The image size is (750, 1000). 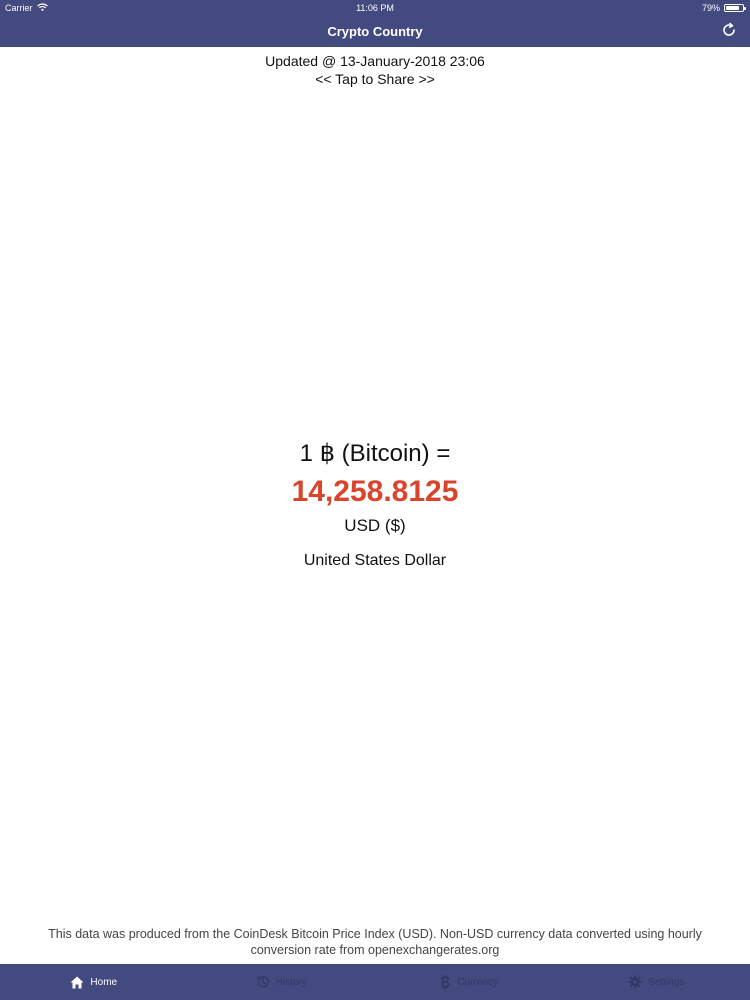 What do you see at coordinates (375, 61) in the screenshot?
I see `updated-timestamp: Updated @ 13-January-2018 23:06` at bounding box center [375, 61].